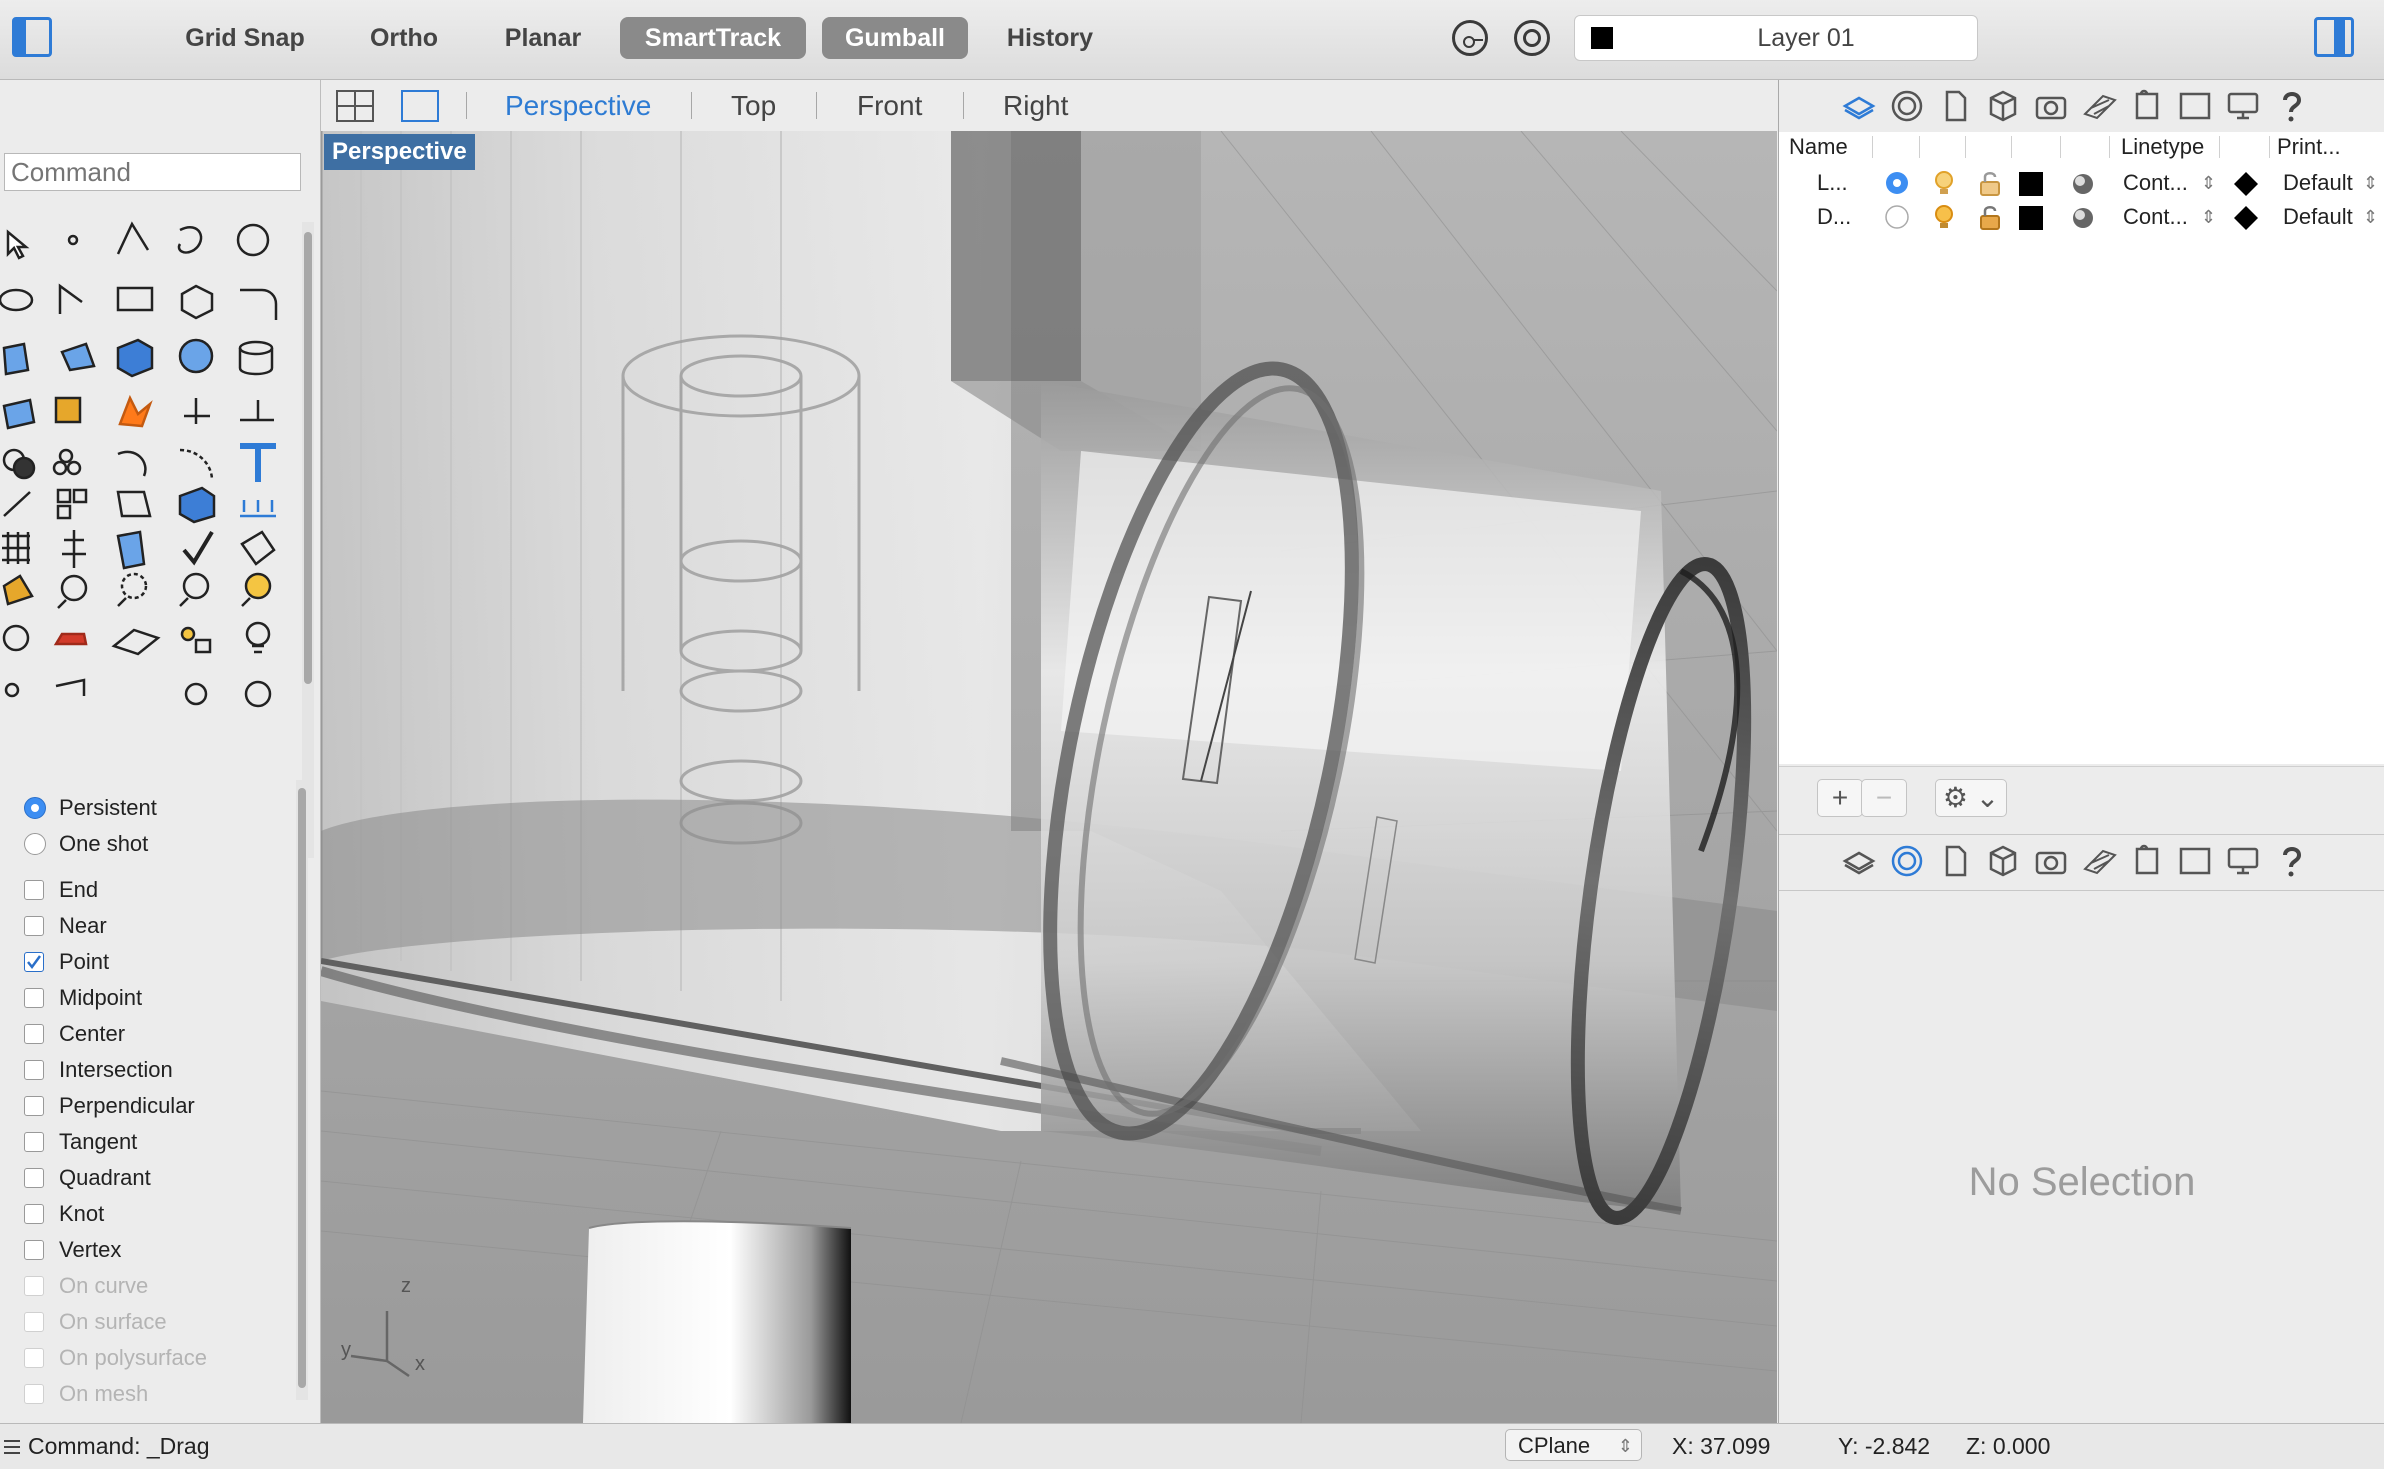 Image resolution: width=2384 pixels, height=1469 pixels. I want to click on layer-options-gear-icon: ⚙ ⌄, so click(1971, 798).